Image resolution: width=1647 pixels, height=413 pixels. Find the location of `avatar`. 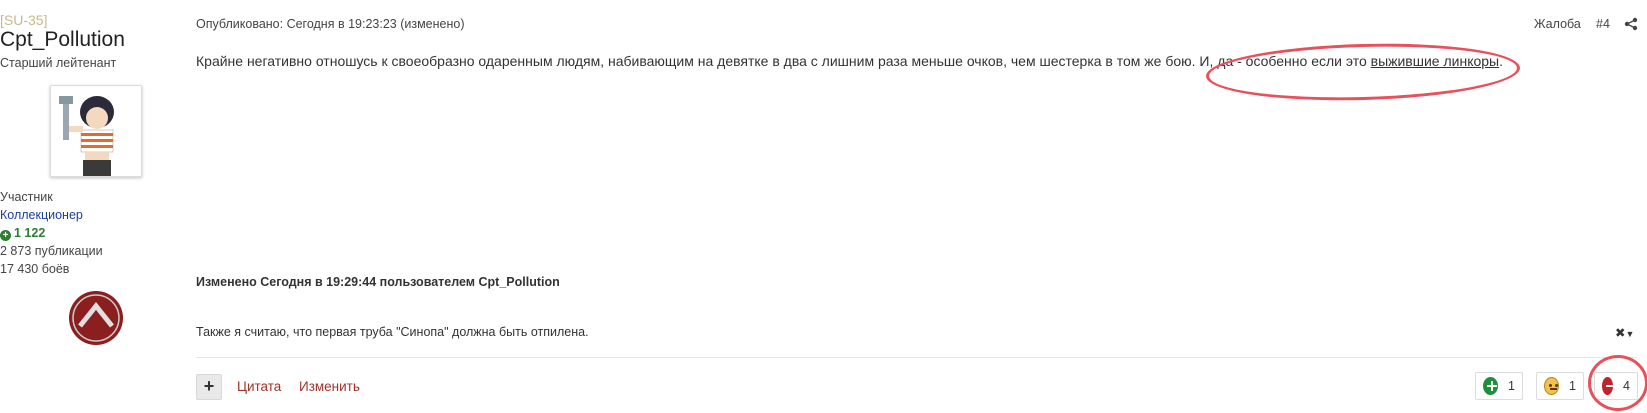

avatar is located at coordinates (96, 131).